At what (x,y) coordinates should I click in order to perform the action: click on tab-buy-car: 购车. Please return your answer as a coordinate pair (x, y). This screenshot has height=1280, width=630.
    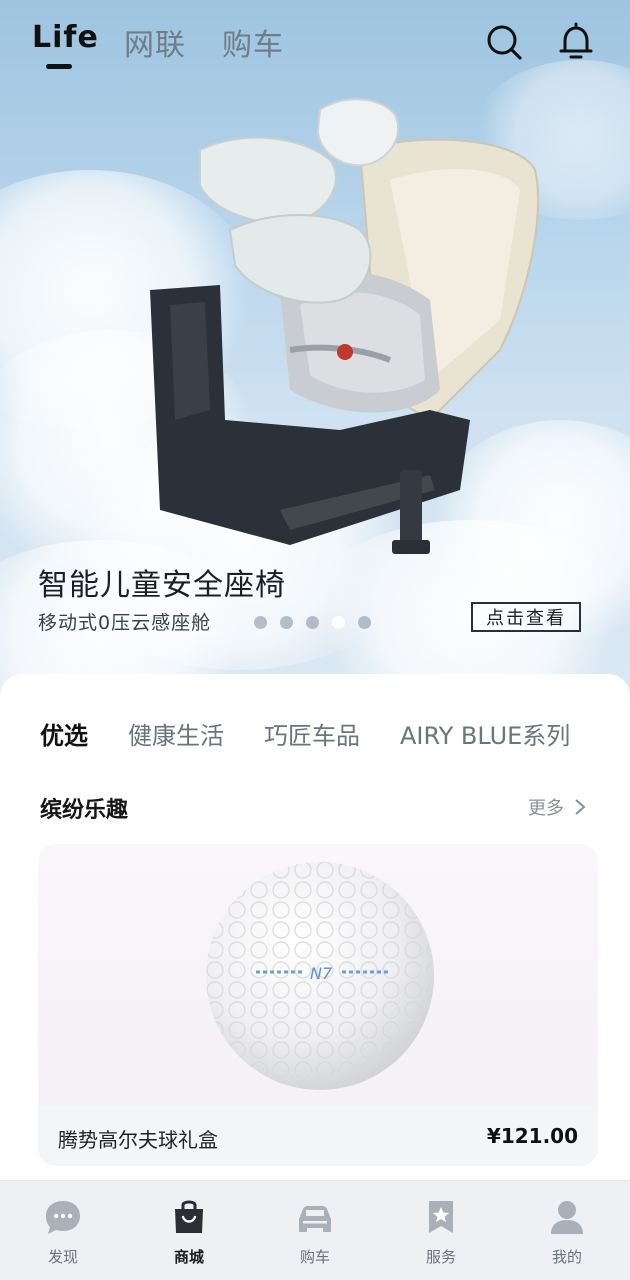
    Looking at the image, I should click on (253, 42).